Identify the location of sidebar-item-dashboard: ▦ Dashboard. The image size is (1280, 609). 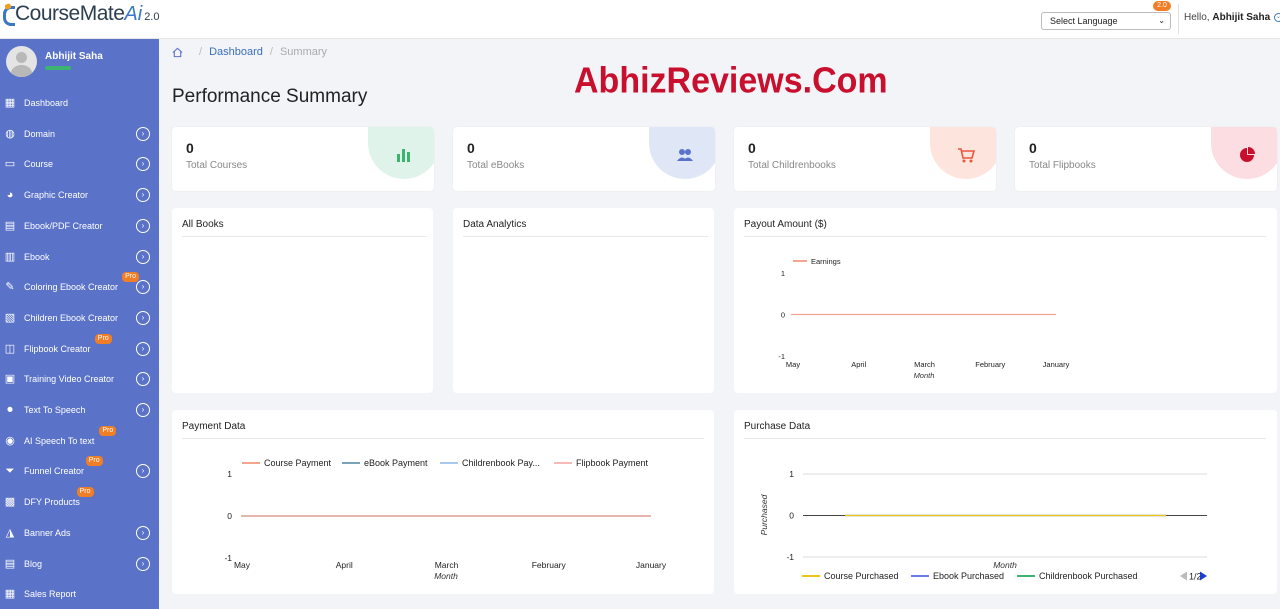
(79, 103).